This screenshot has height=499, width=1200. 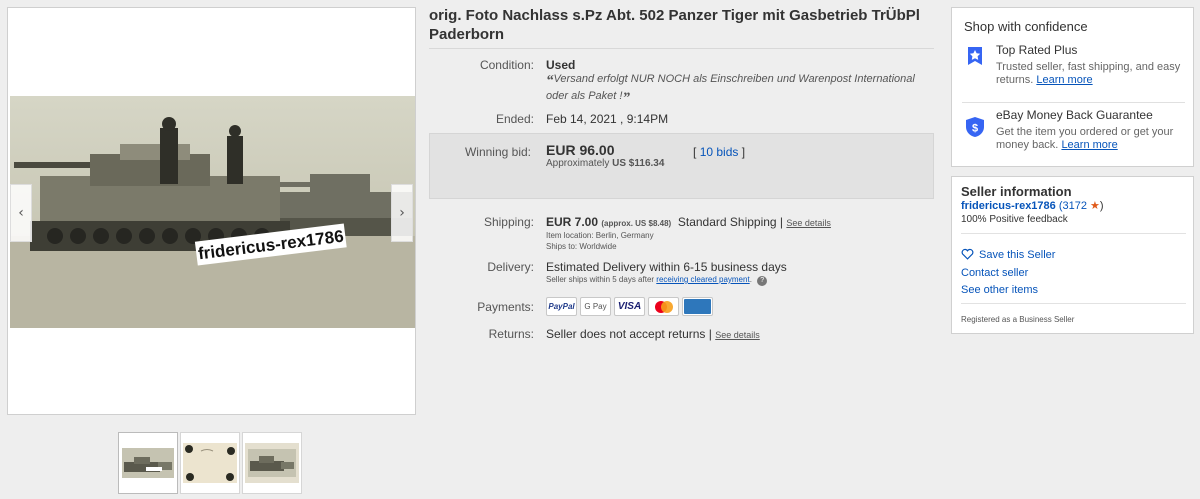 I want to click on cleared-payment-link: receiving cleared payment, so click(x=702, y=279).